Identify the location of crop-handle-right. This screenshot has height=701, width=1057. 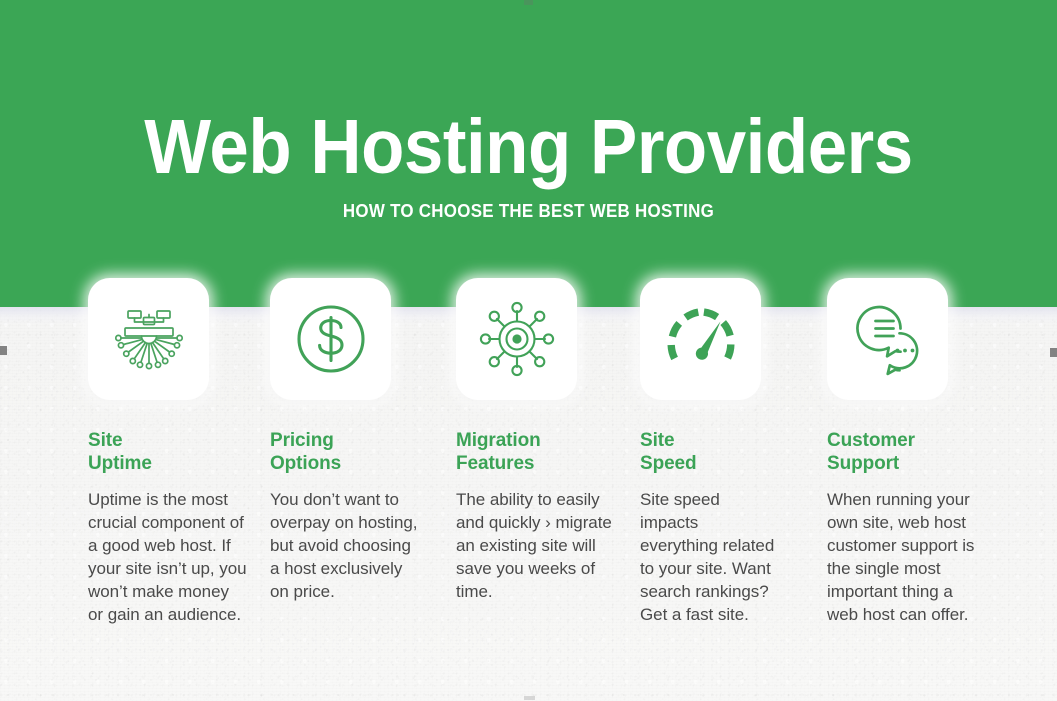
(1053, 352).